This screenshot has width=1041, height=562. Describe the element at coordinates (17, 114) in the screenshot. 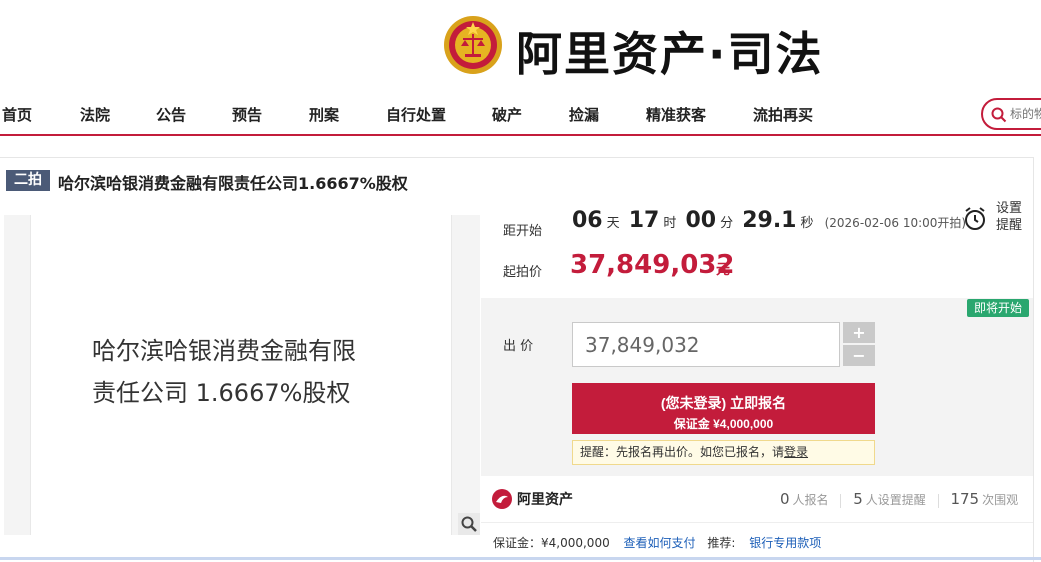

I see `nav-item-home: 首页` at that location.